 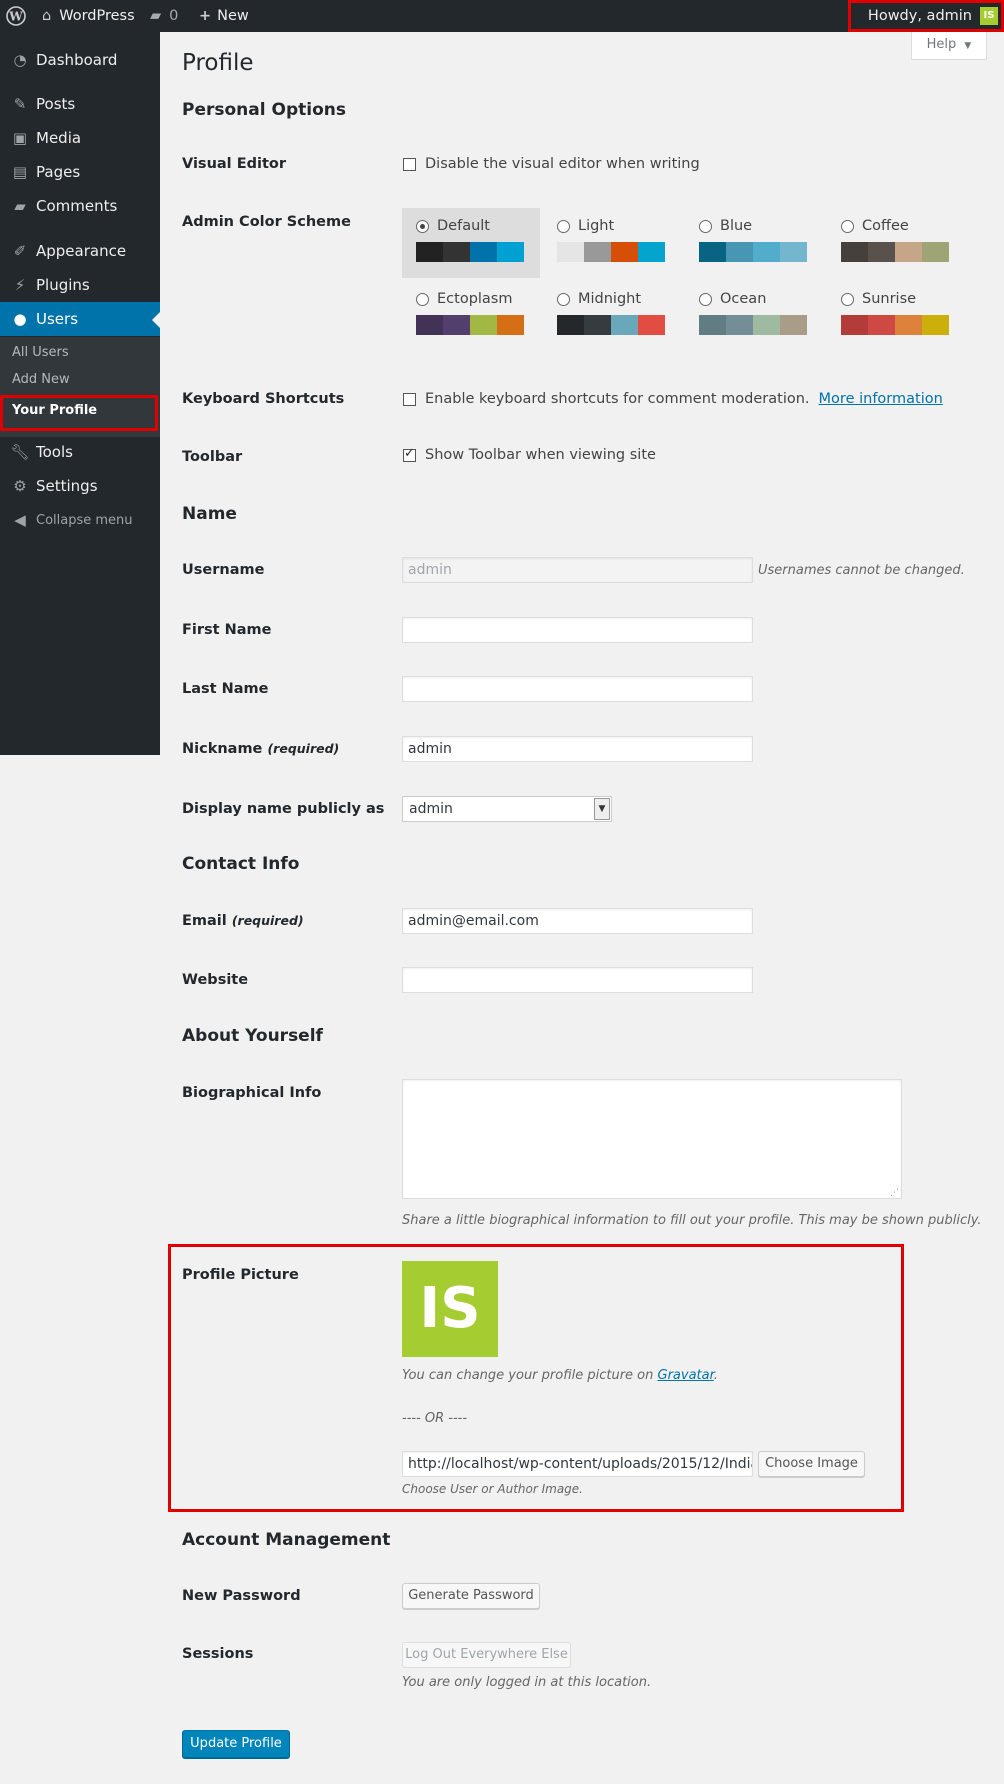 What do you see at coordinates (577, 921) in the screenshot?
I see `email-field: admin@email.com` at bounding box center [577, 921].